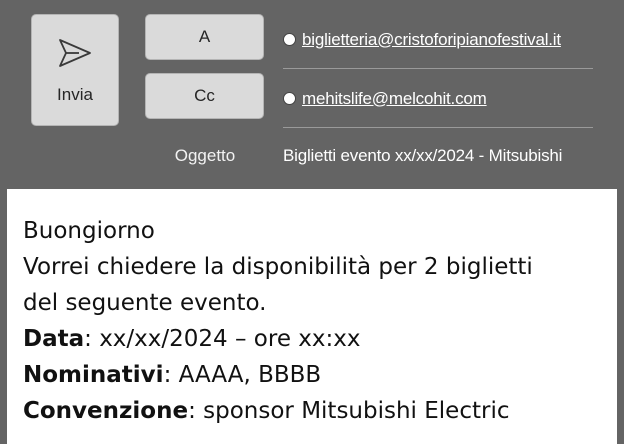 This screenshot has width=624, height=444. I want to click on greeting-line: Buongiorno, so click(89, 231).